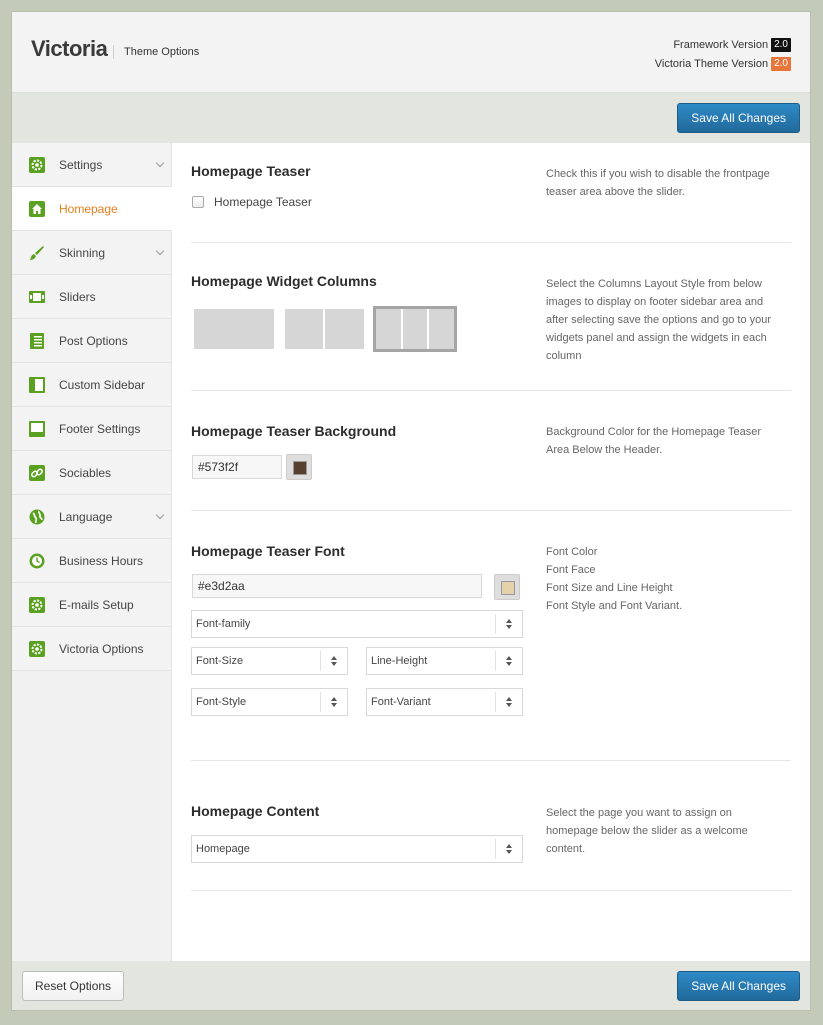  What do you see at coordinates (37, 472) in the screenshot?
I see `link-icon` at bounding box center [37, 472].